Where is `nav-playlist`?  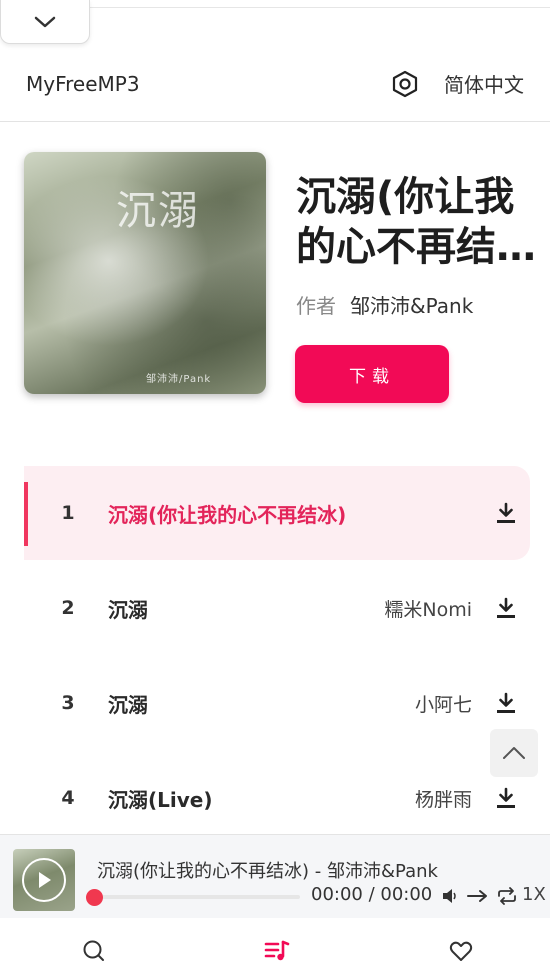
nav-playlist is located at coordinates (277, 951).